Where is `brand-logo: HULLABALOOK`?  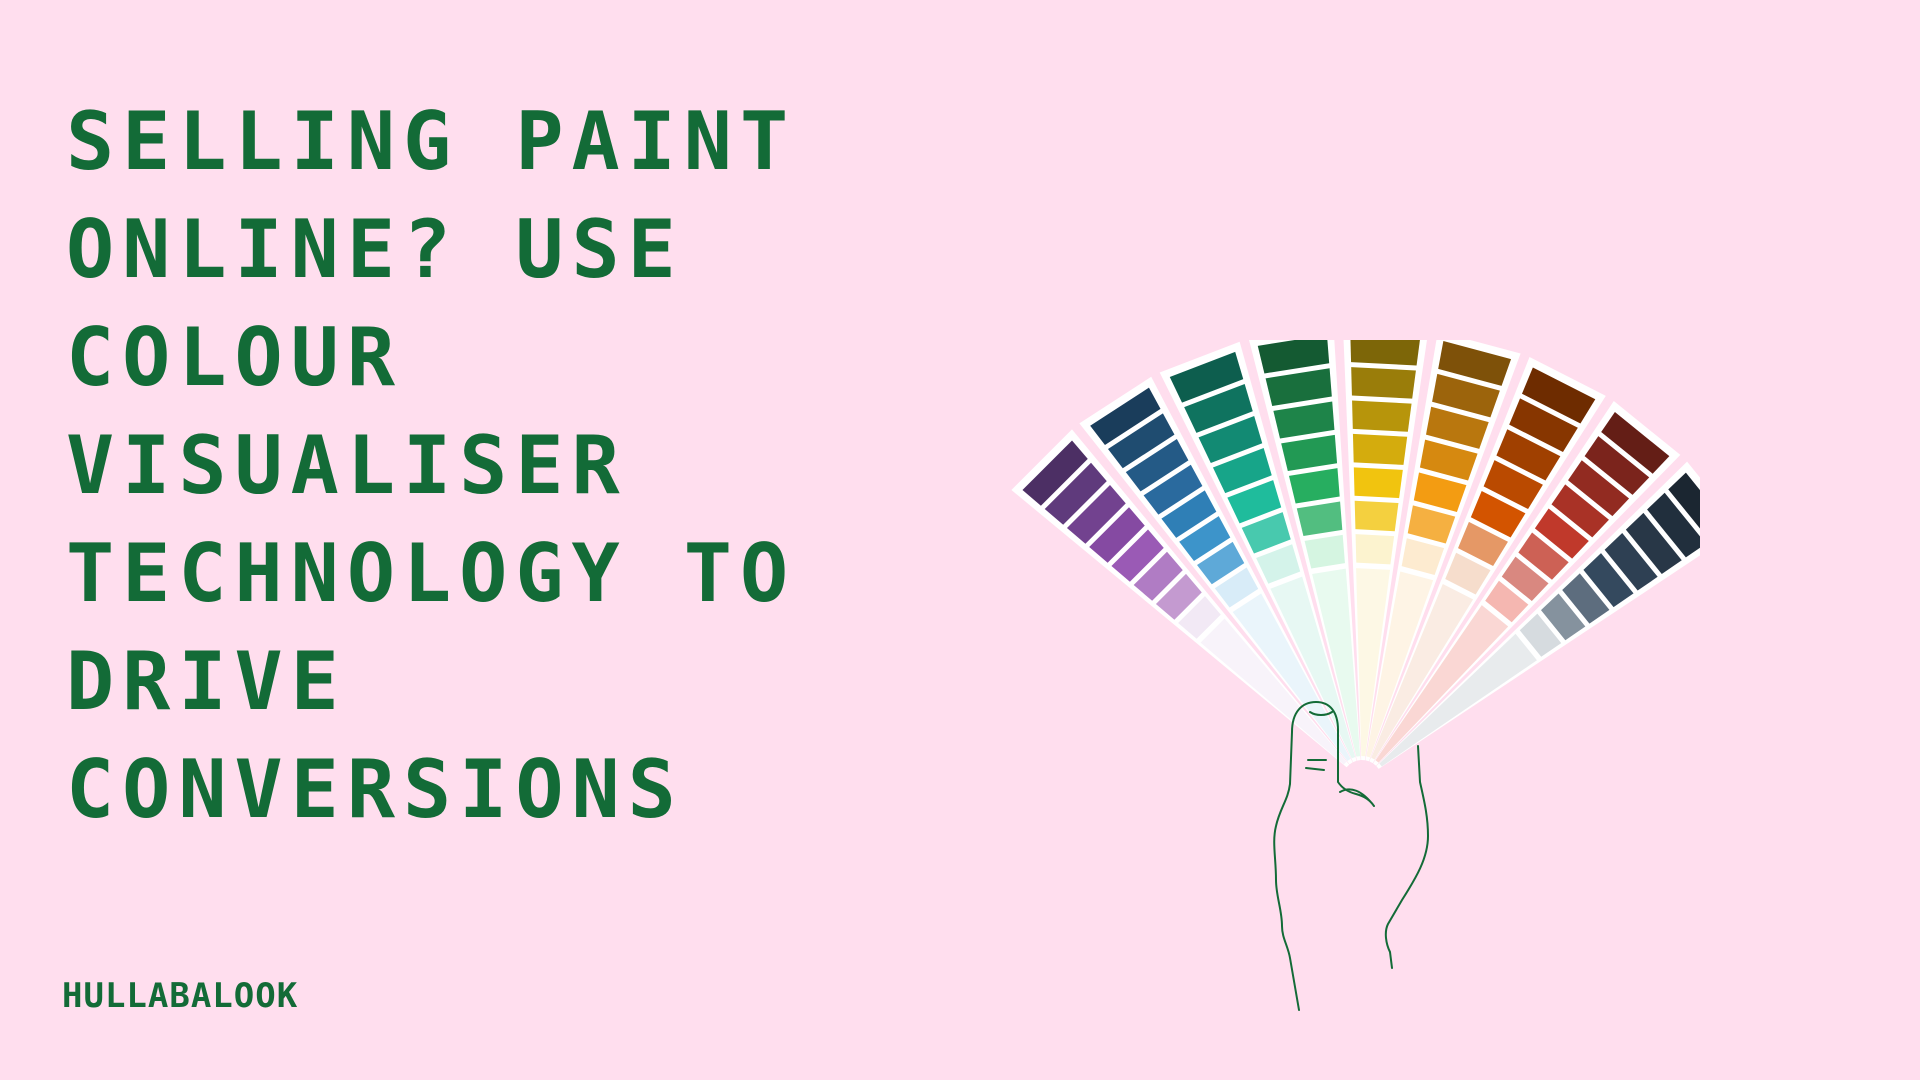 brand-logo: HULLABALOOK is located at coordinates (180, 996).